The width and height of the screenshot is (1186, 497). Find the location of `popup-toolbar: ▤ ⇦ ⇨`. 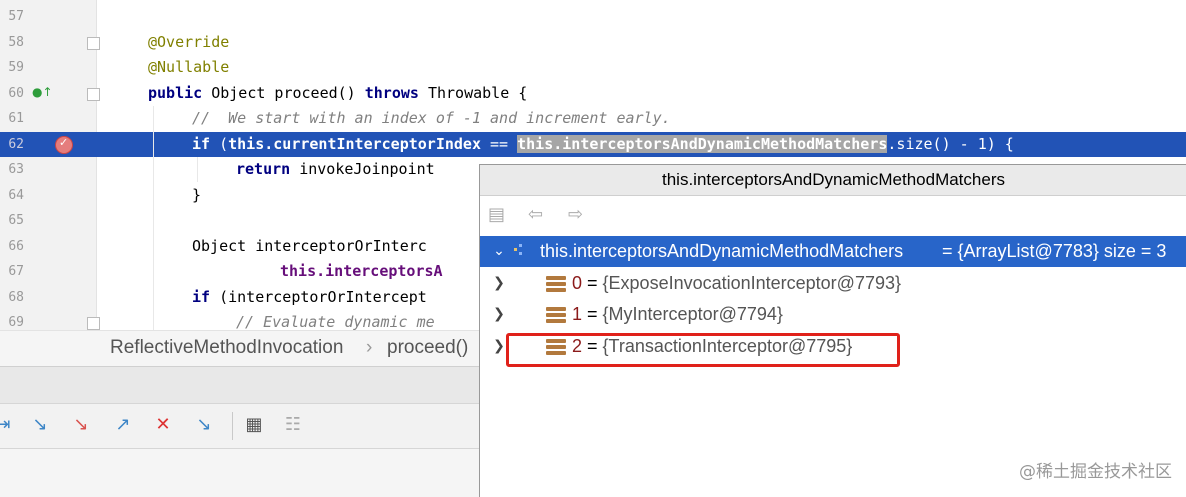

popup-toolbar: ▤ ⇦ ⇨ is located at coordinates (833, 215).